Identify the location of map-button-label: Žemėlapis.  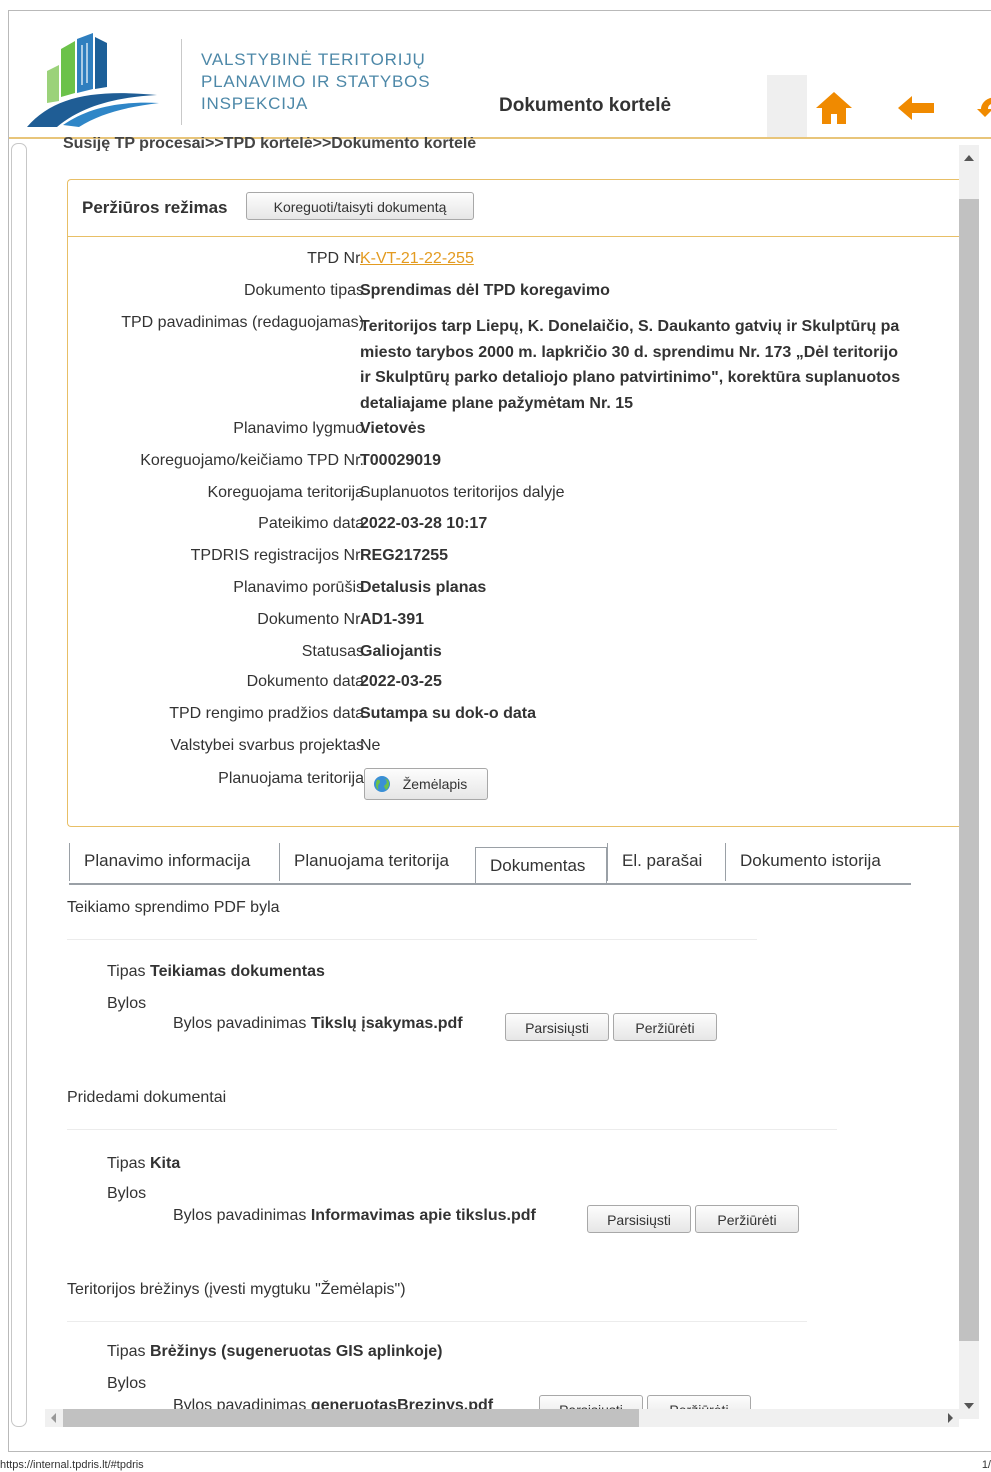
(435, 784).